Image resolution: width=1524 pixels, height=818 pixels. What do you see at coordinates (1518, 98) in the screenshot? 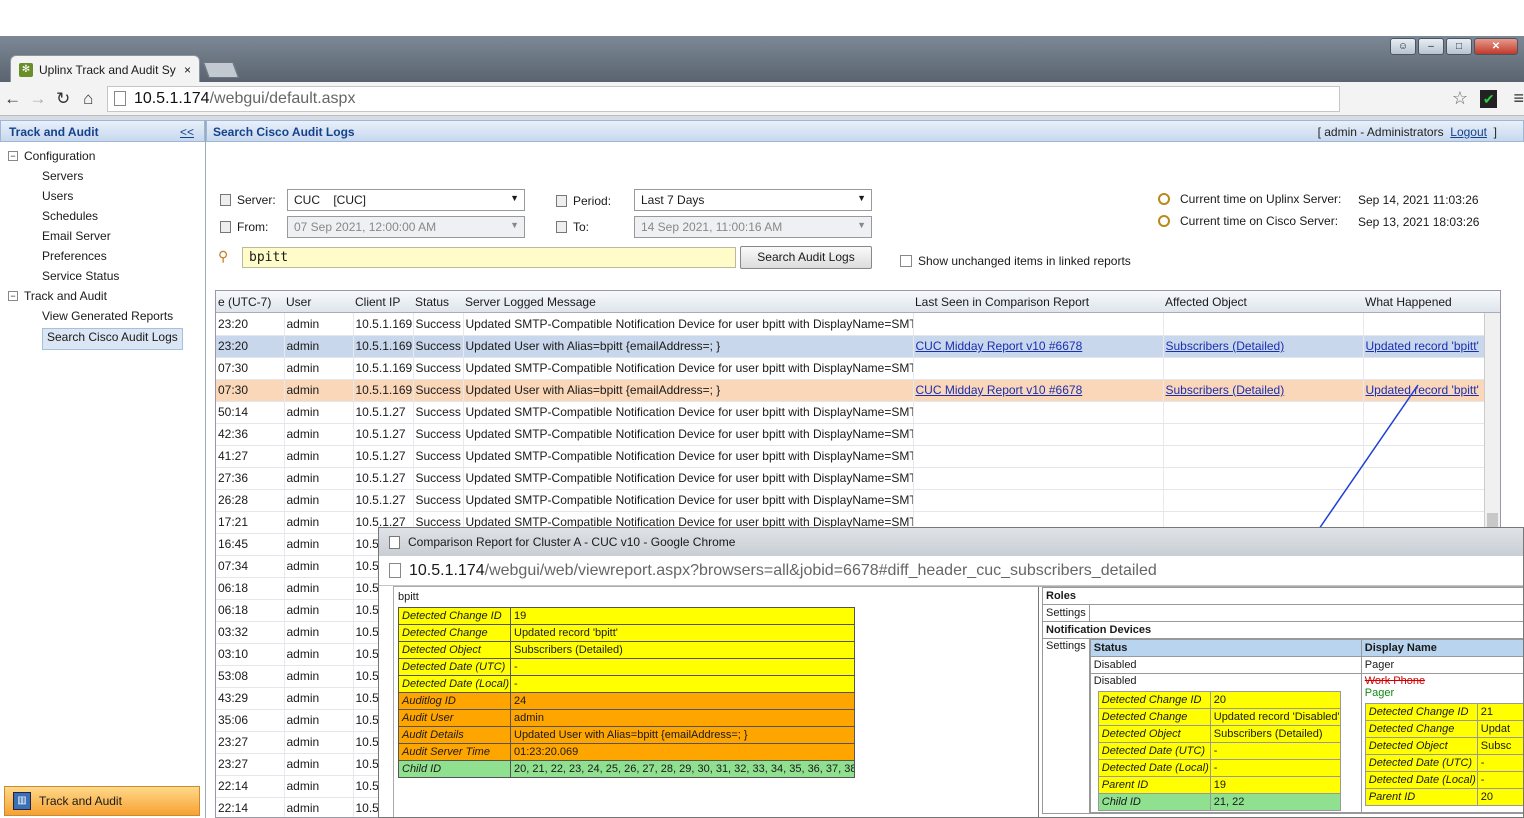
I see `chrome-menu-icon: ≡` at bounding box center [1518, 98].